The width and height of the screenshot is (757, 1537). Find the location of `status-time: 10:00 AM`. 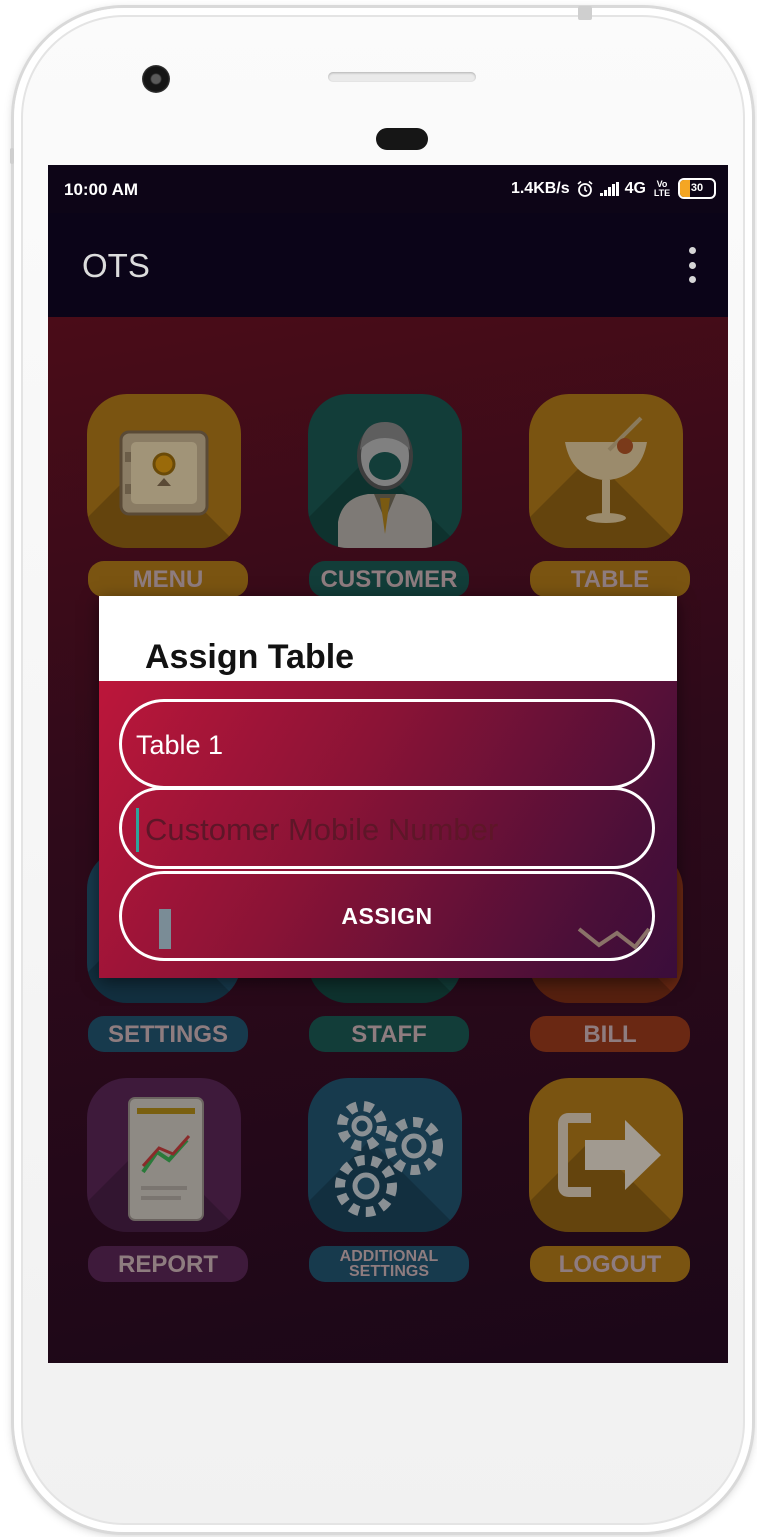

status-time: 10:00 AM is located at coordinates (101, 189).